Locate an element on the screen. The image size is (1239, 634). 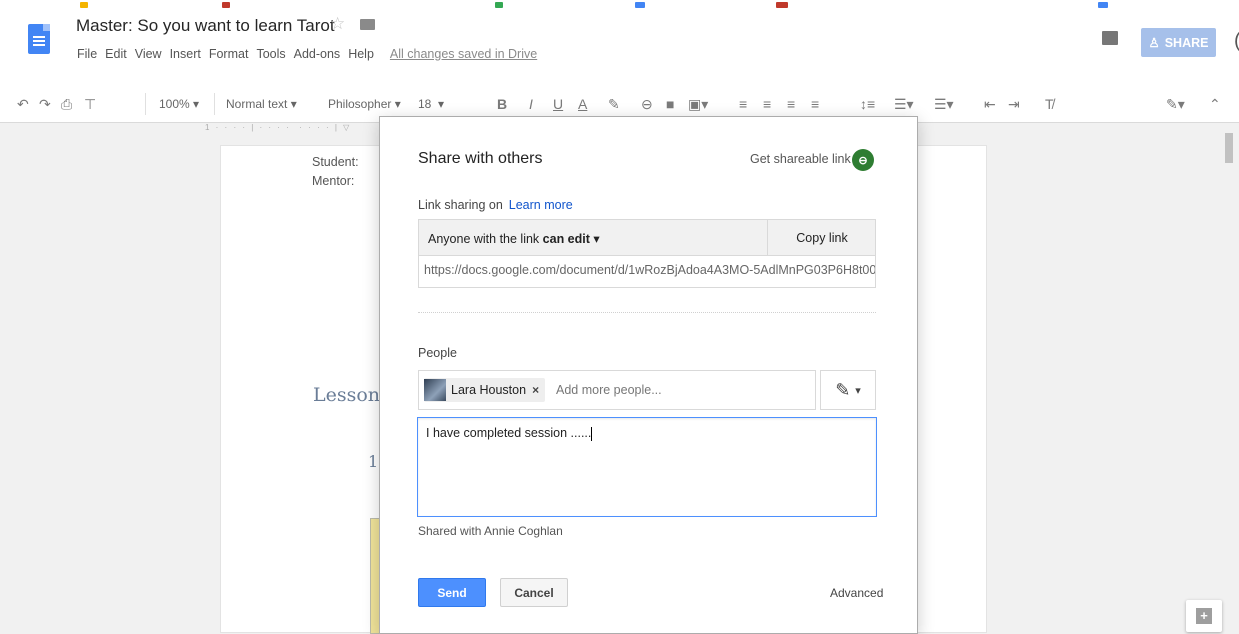
style-value: Normal text is located at coordinates (257, 104).